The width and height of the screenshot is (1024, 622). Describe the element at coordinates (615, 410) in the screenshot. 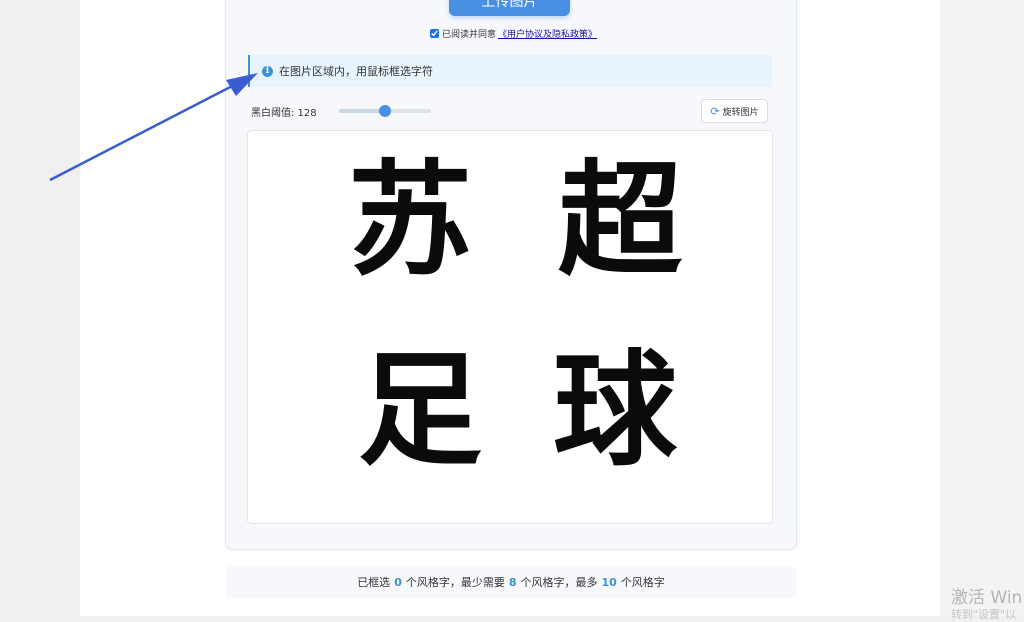

I see `calligraphy-character: 球` at that location.